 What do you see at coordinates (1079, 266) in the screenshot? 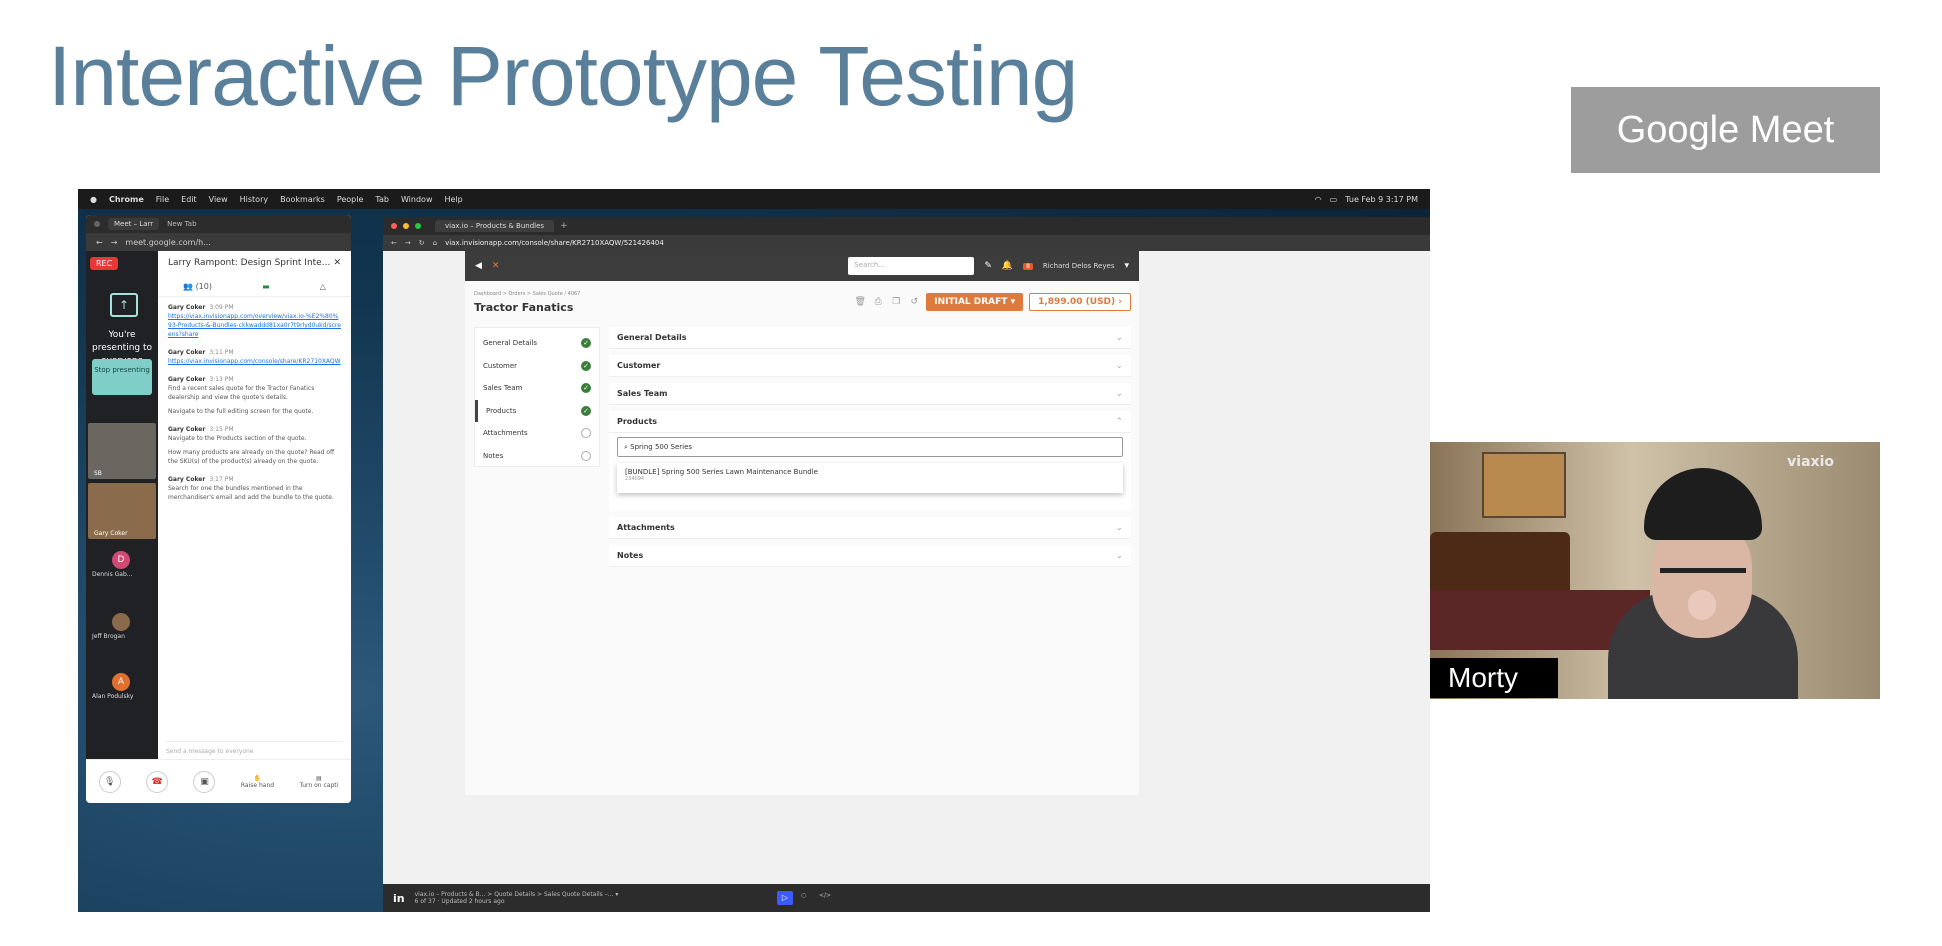
I see `user-menu: Richard Delos Reyes` at bounding box center [1079, 266].